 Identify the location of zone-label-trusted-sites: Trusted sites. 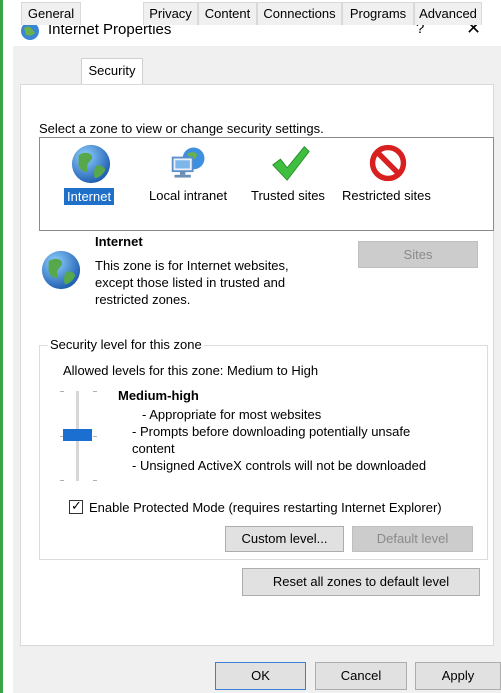
(288, 195).